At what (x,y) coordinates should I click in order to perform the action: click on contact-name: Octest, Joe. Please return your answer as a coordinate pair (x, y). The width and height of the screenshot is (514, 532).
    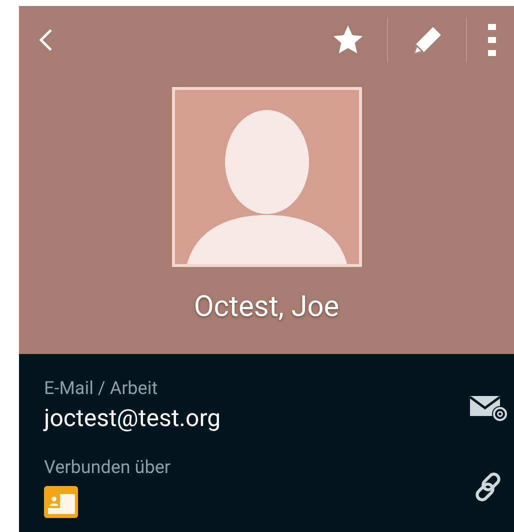
    Looking at the image, I should click on (267, 307).